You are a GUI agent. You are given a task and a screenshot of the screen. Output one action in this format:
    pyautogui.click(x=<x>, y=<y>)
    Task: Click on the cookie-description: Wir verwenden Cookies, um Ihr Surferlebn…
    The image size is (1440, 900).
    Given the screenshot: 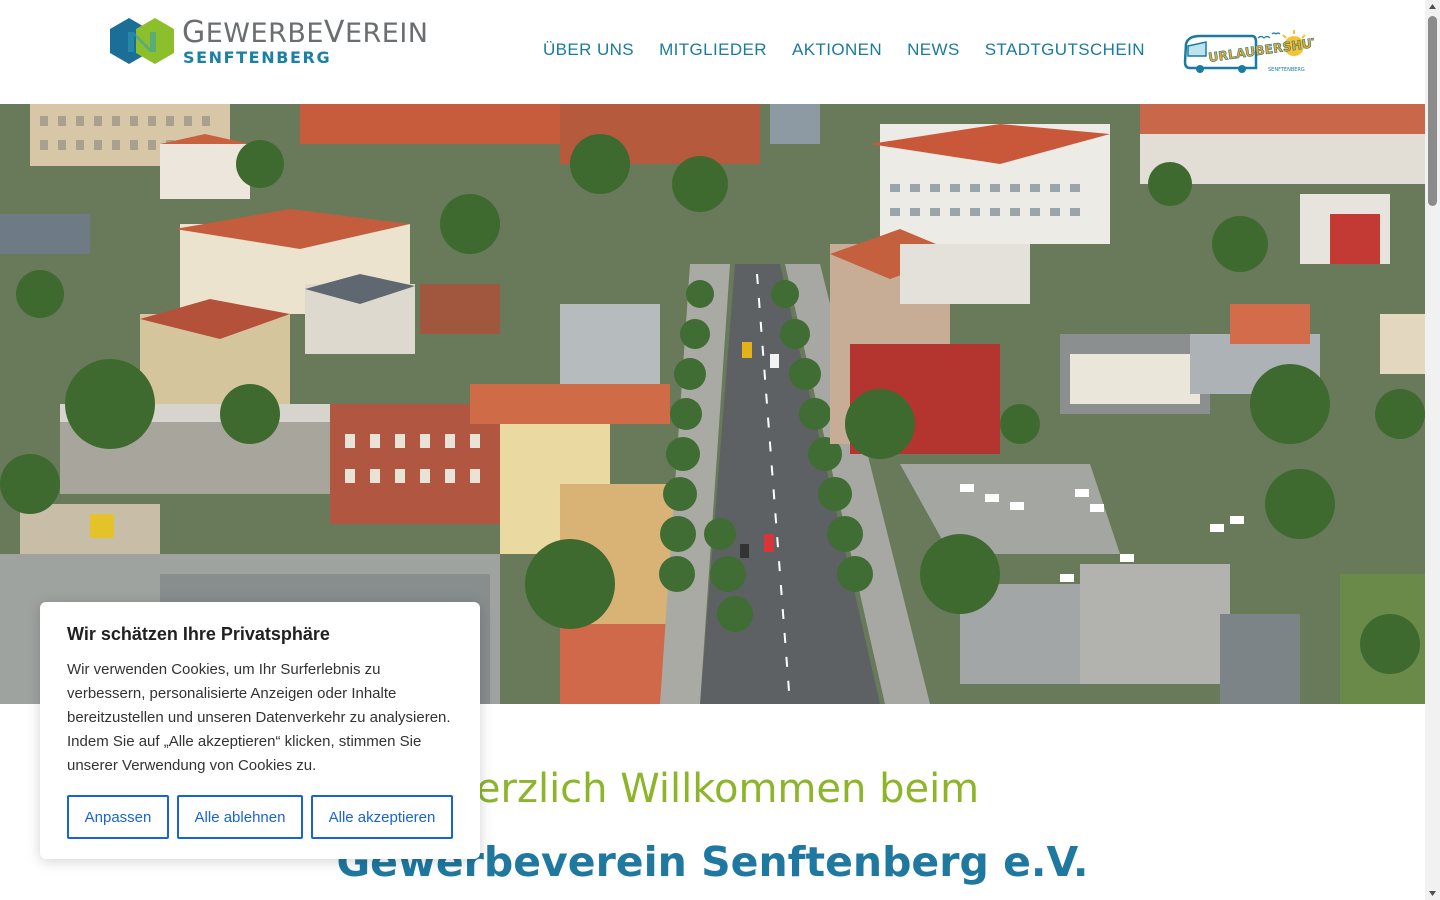 What is the action you would take?
    pyautogui.click(x=259, y=717)
    